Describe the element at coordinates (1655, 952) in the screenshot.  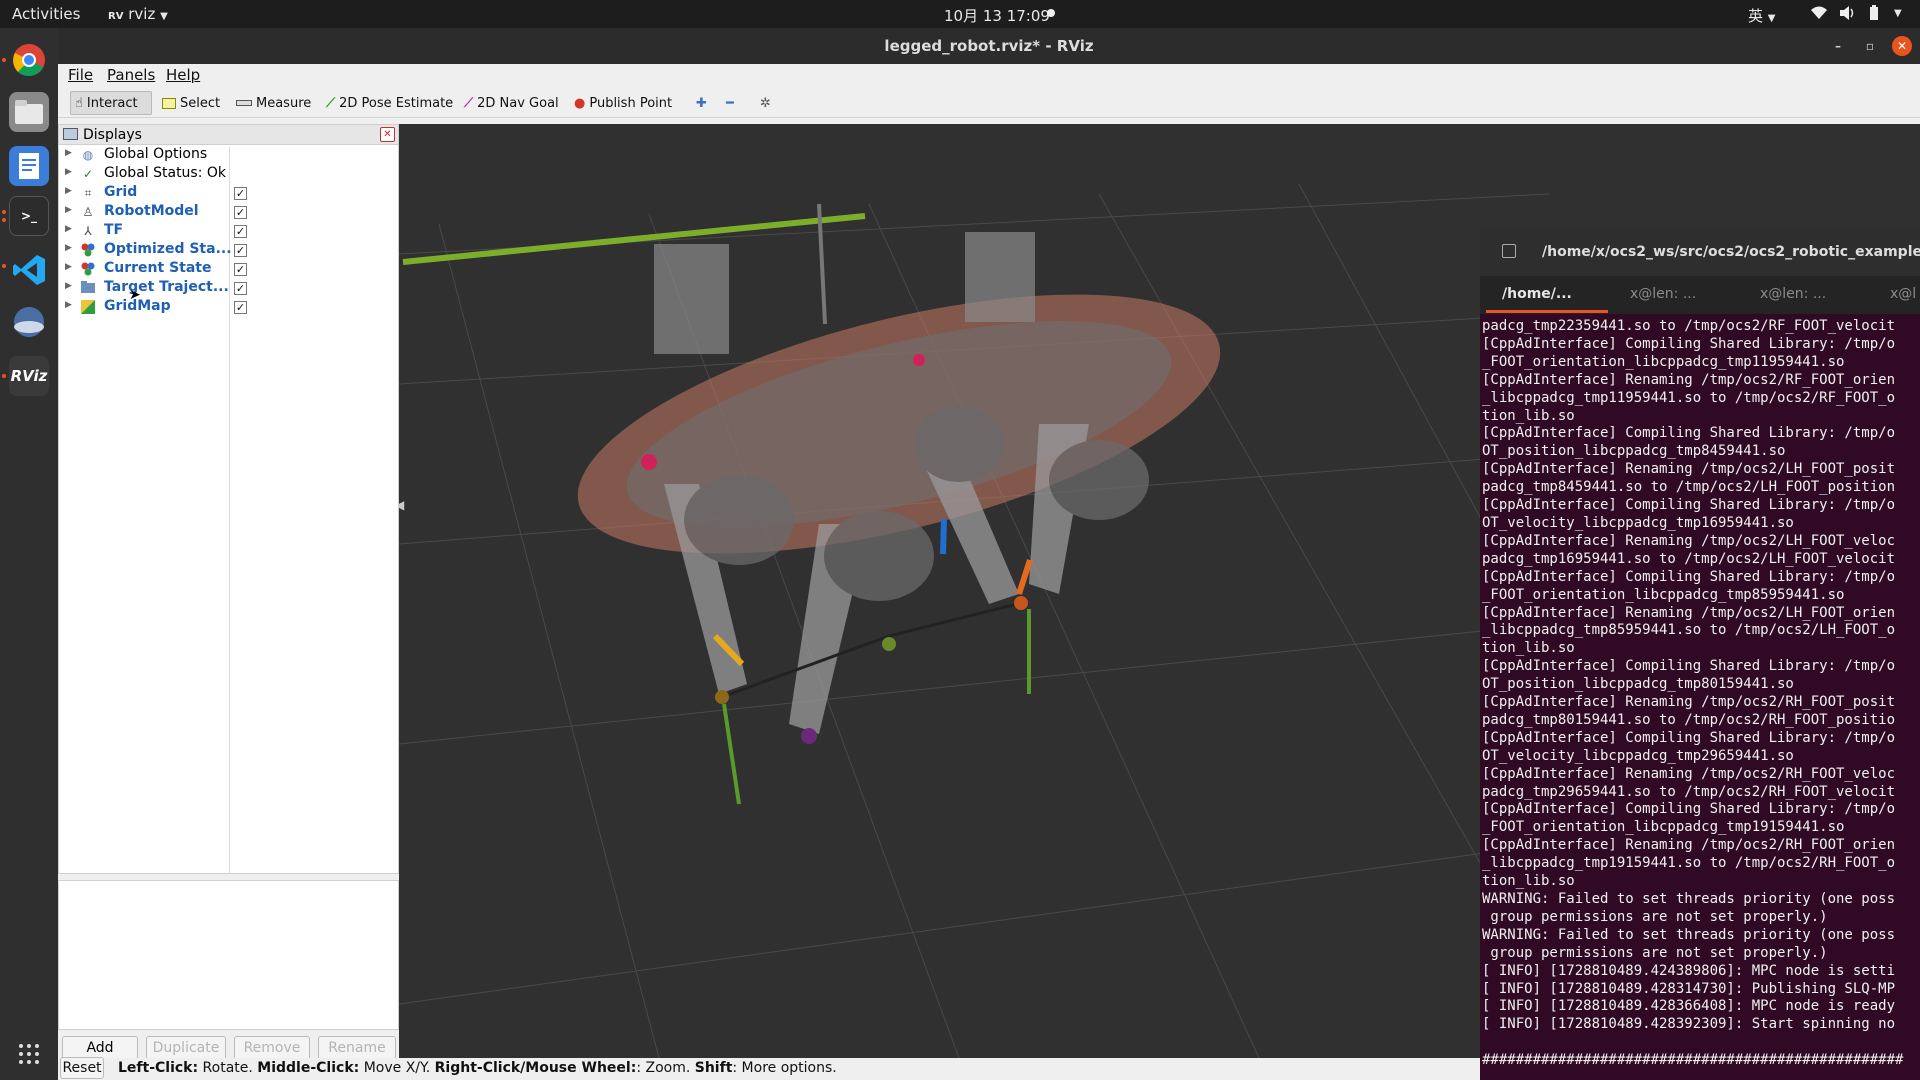
I see `terminal-line: group permissions are not set properly.)` at that location.